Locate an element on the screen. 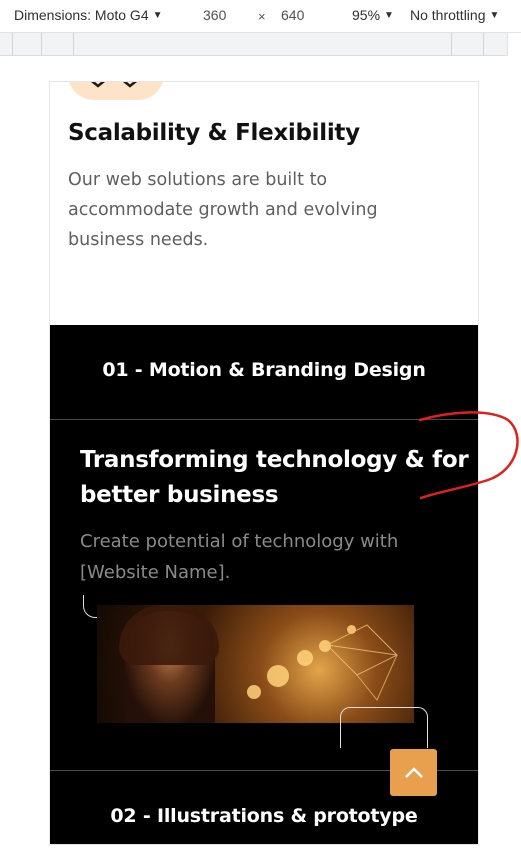 The image size is (521, 851). divider is located at coordinates (264, 419).